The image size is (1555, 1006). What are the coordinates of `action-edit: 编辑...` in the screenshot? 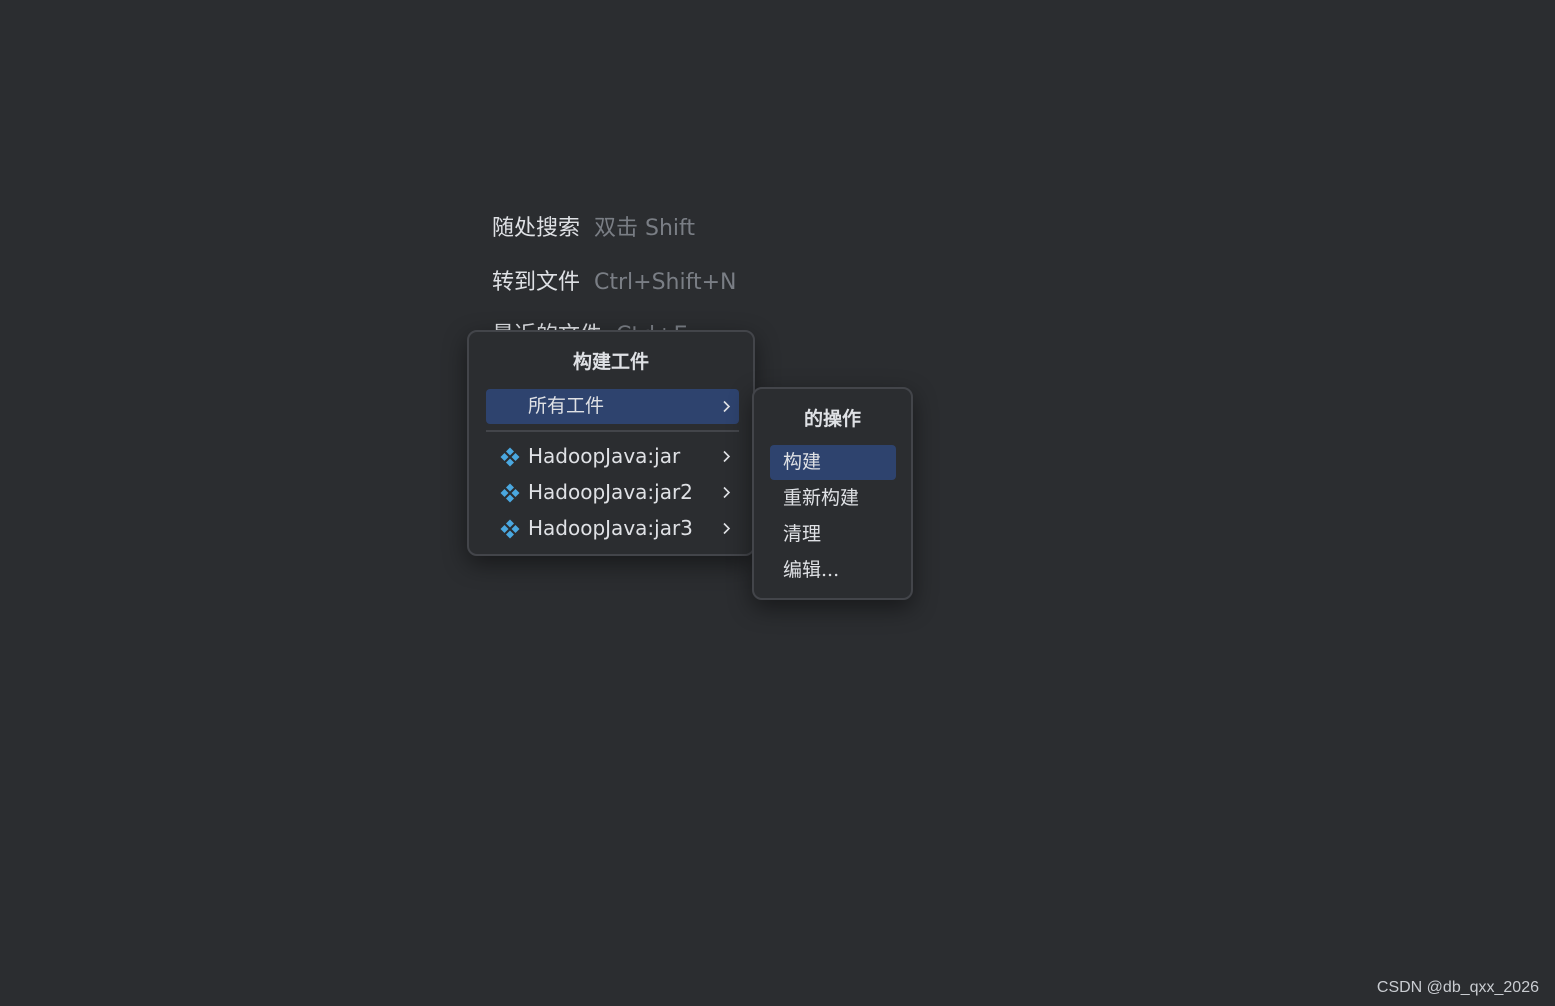 It's located at (833, 570).